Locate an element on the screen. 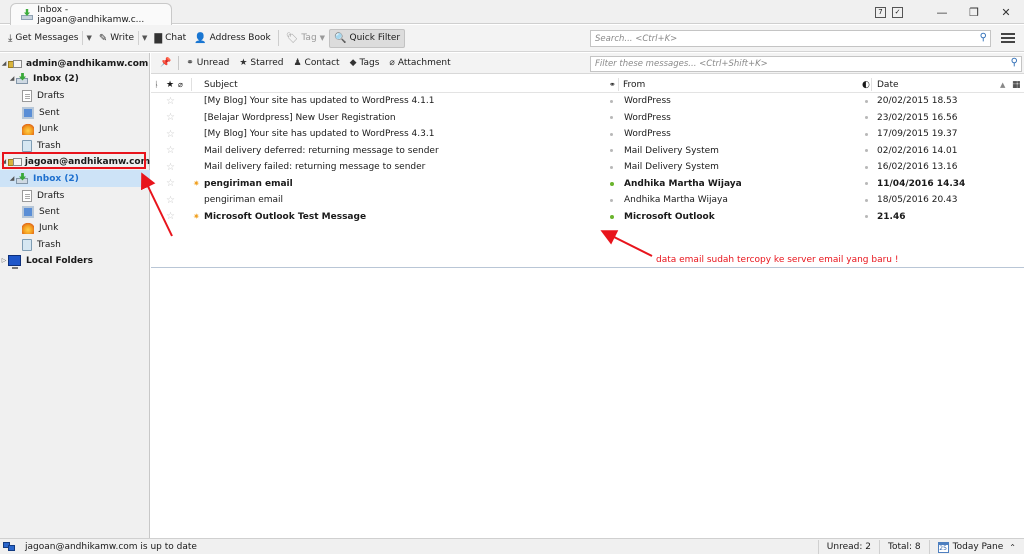 This screenshot has height=554, width=1024. column-date: Date is located at coordinates (888, 84).